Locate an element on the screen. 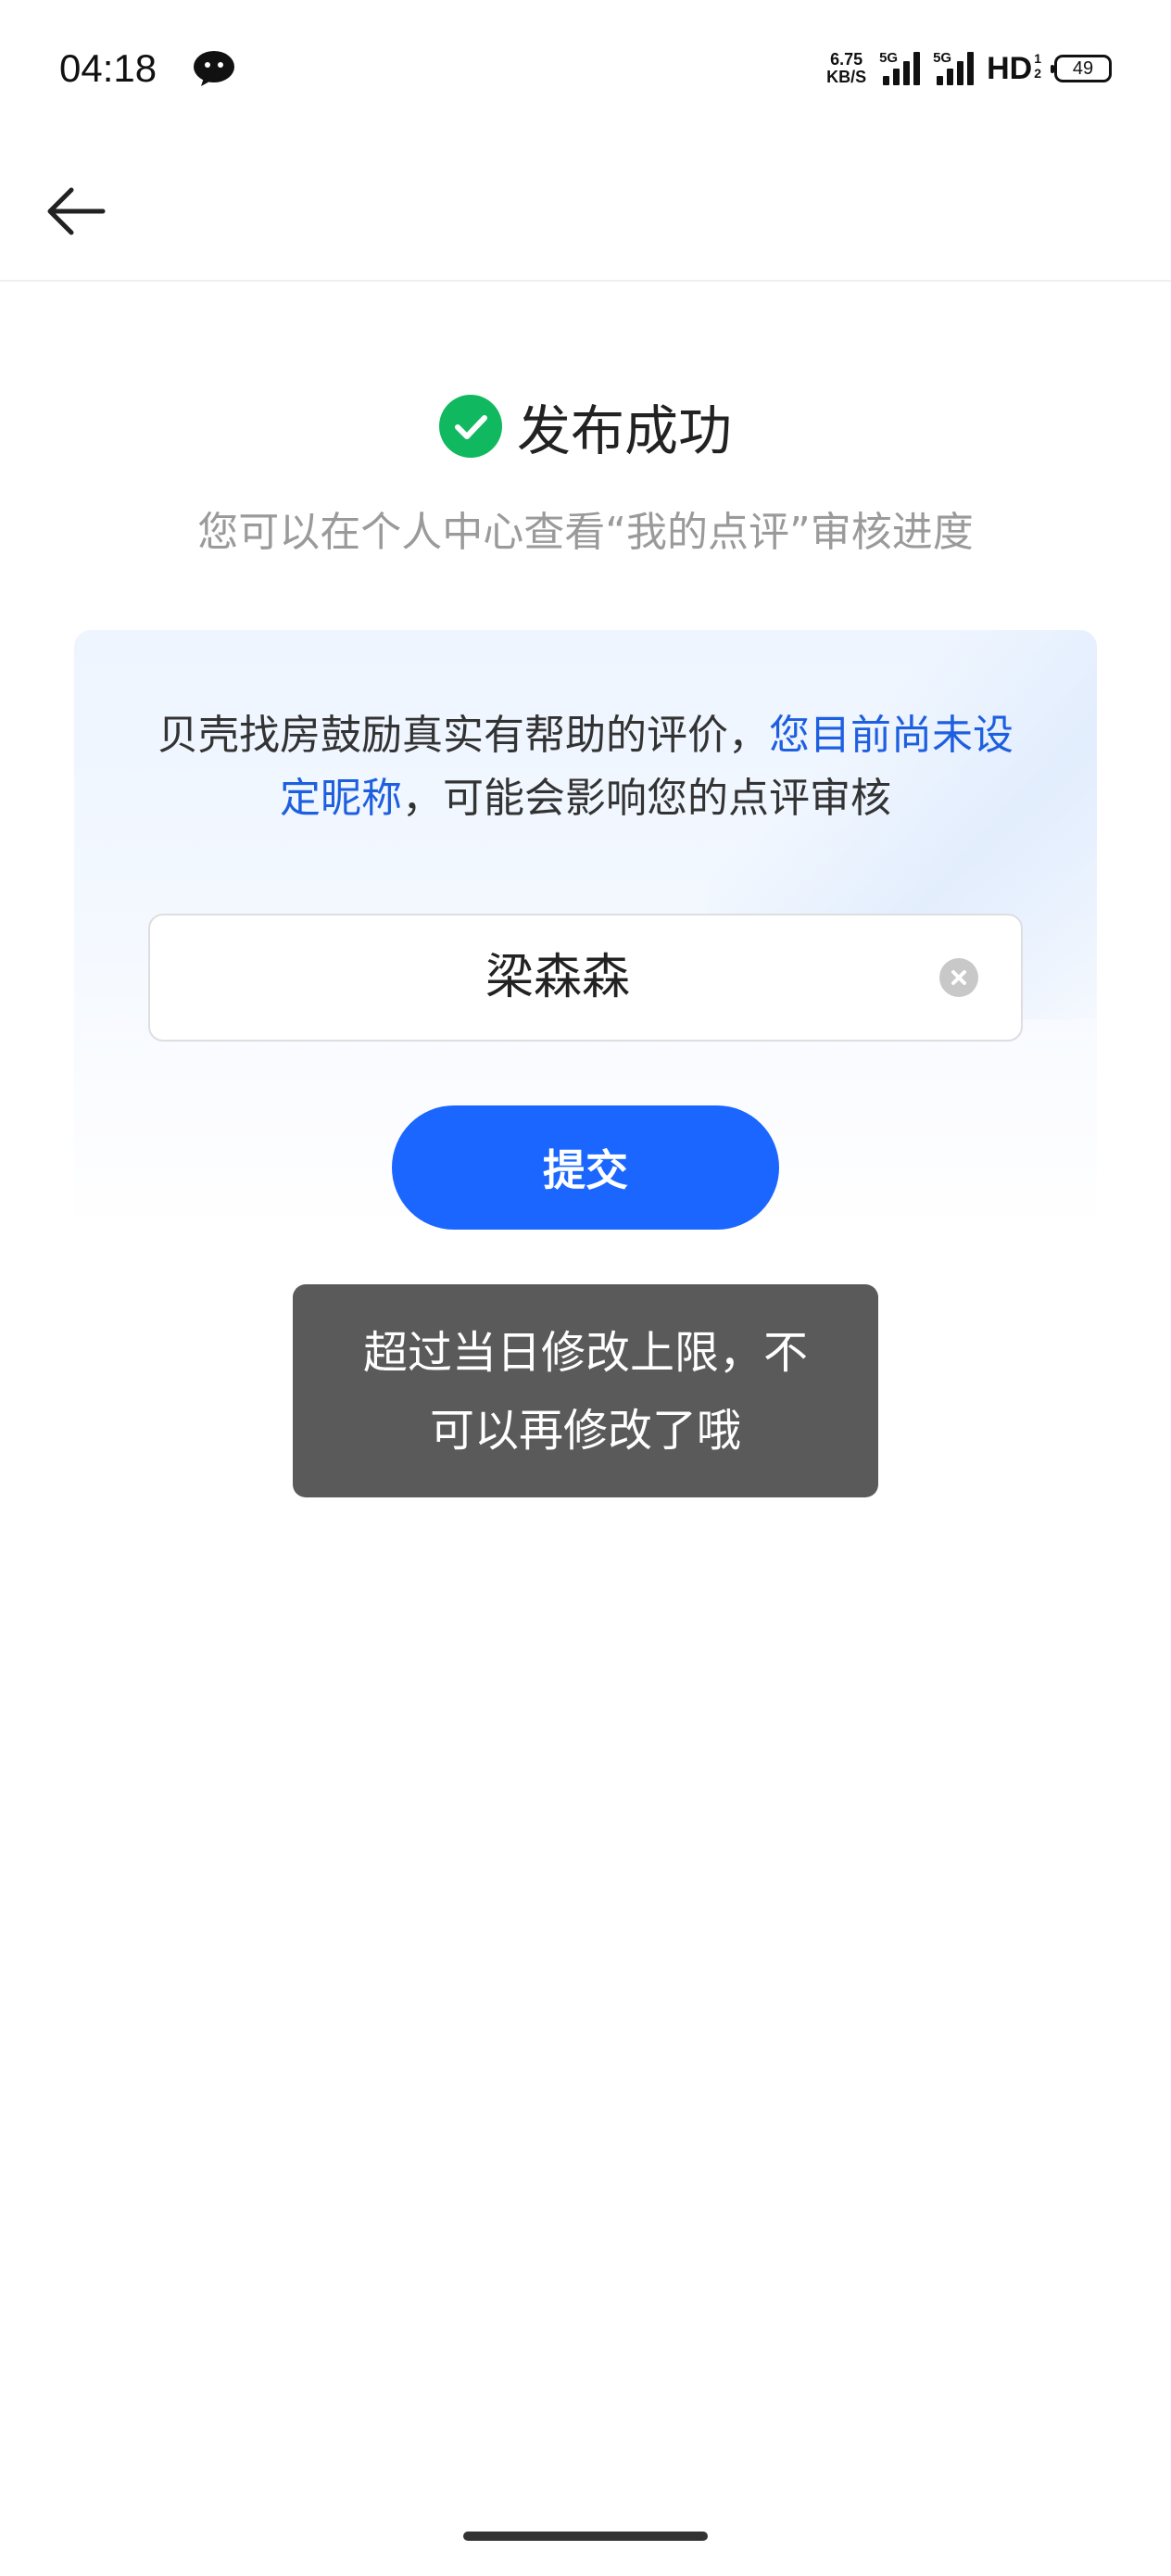  status-time: 04:18 is located at coordinates (108, 68).